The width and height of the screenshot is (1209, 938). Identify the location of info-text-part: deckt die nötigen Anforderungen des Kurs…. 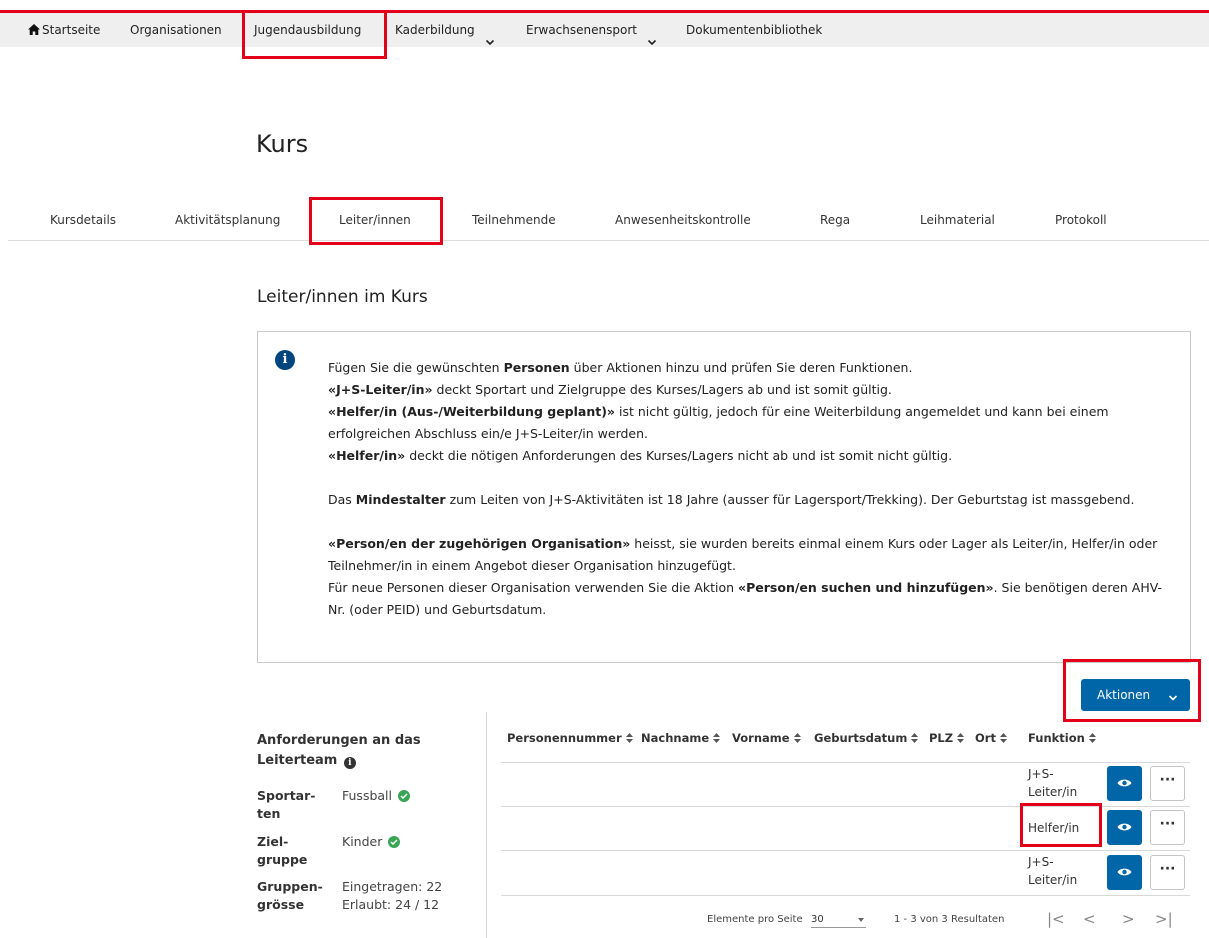
(679, 455).